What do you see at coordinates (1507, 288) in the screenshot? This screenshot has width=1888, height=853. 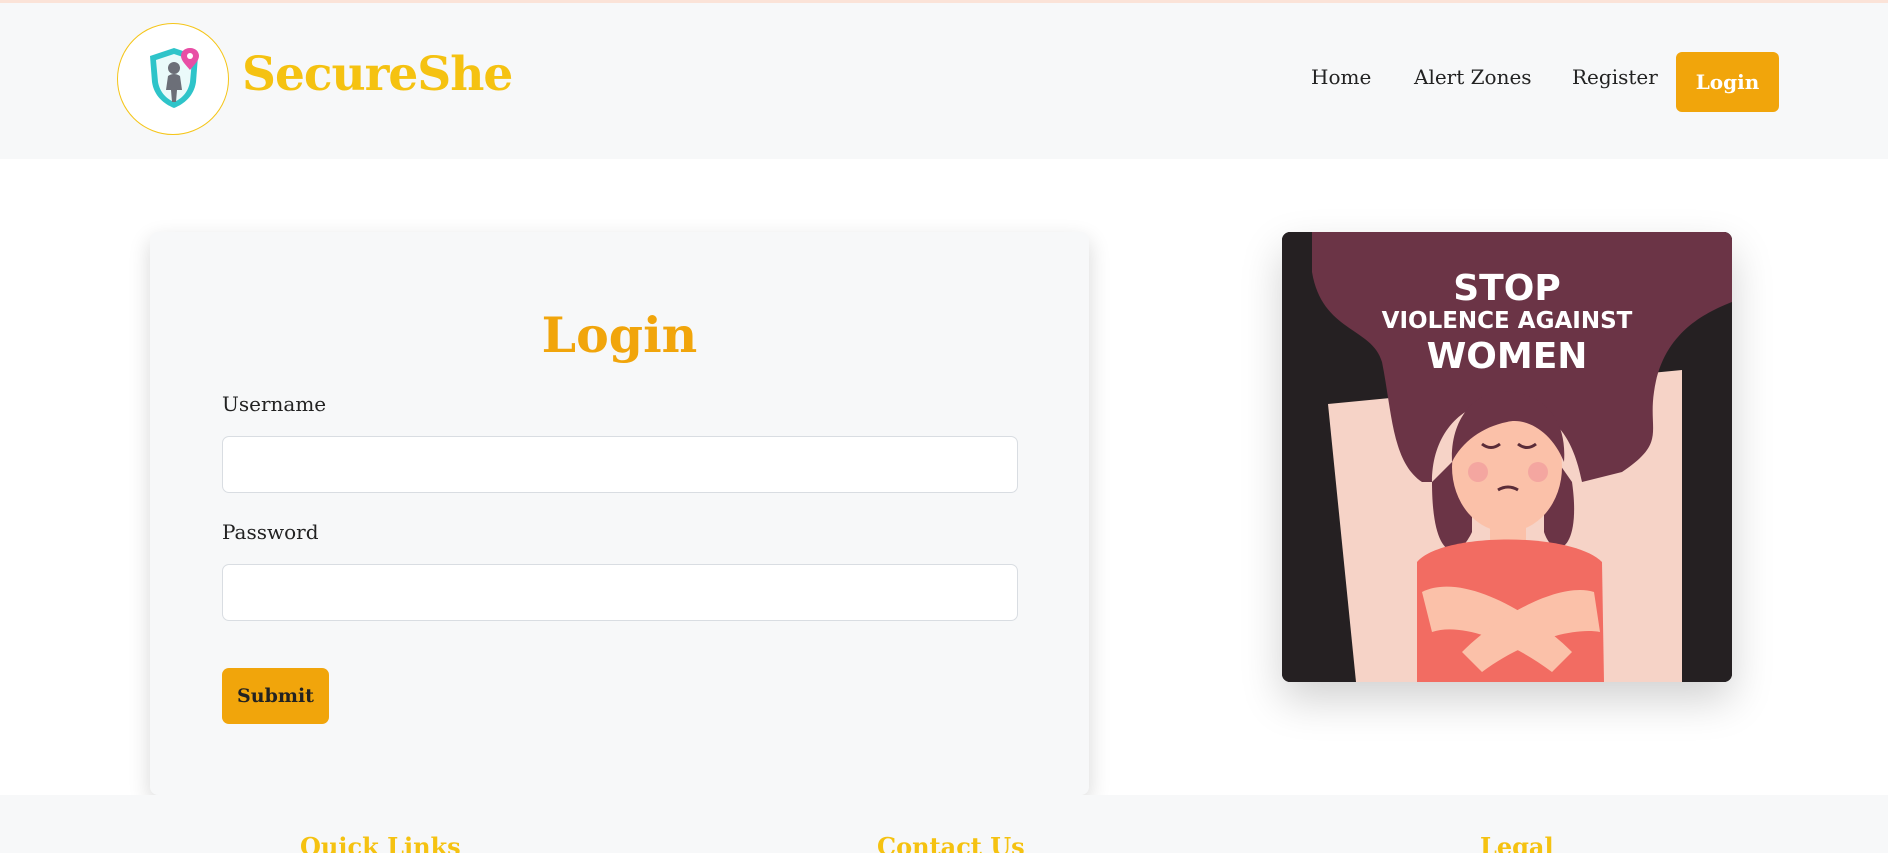 I see `poster-line-stop: STOP` at bounding box center [1507, 288].